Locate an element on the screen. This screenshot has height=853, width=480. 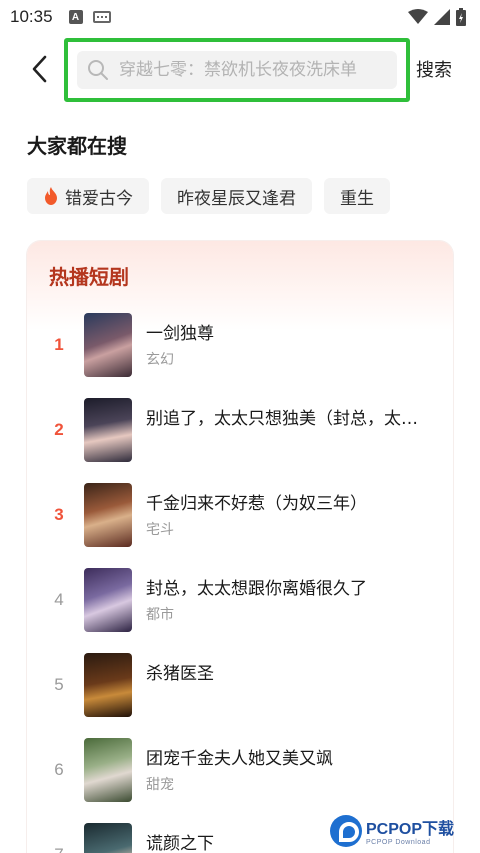
keyboard-icon is located at coordinates (101, 17).